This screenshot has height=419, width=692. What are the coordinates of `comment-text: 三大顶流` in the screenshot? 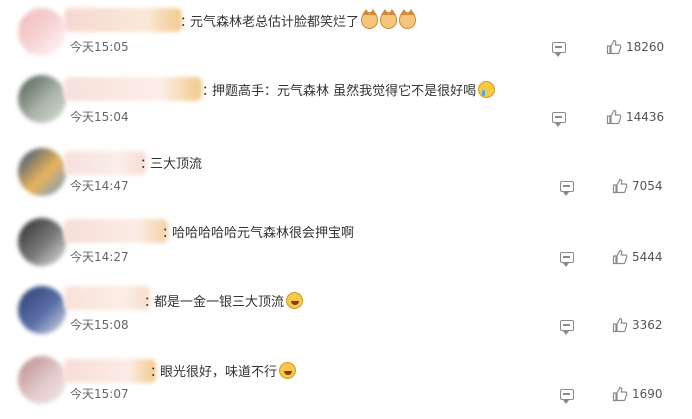 It's located at (176, 162).